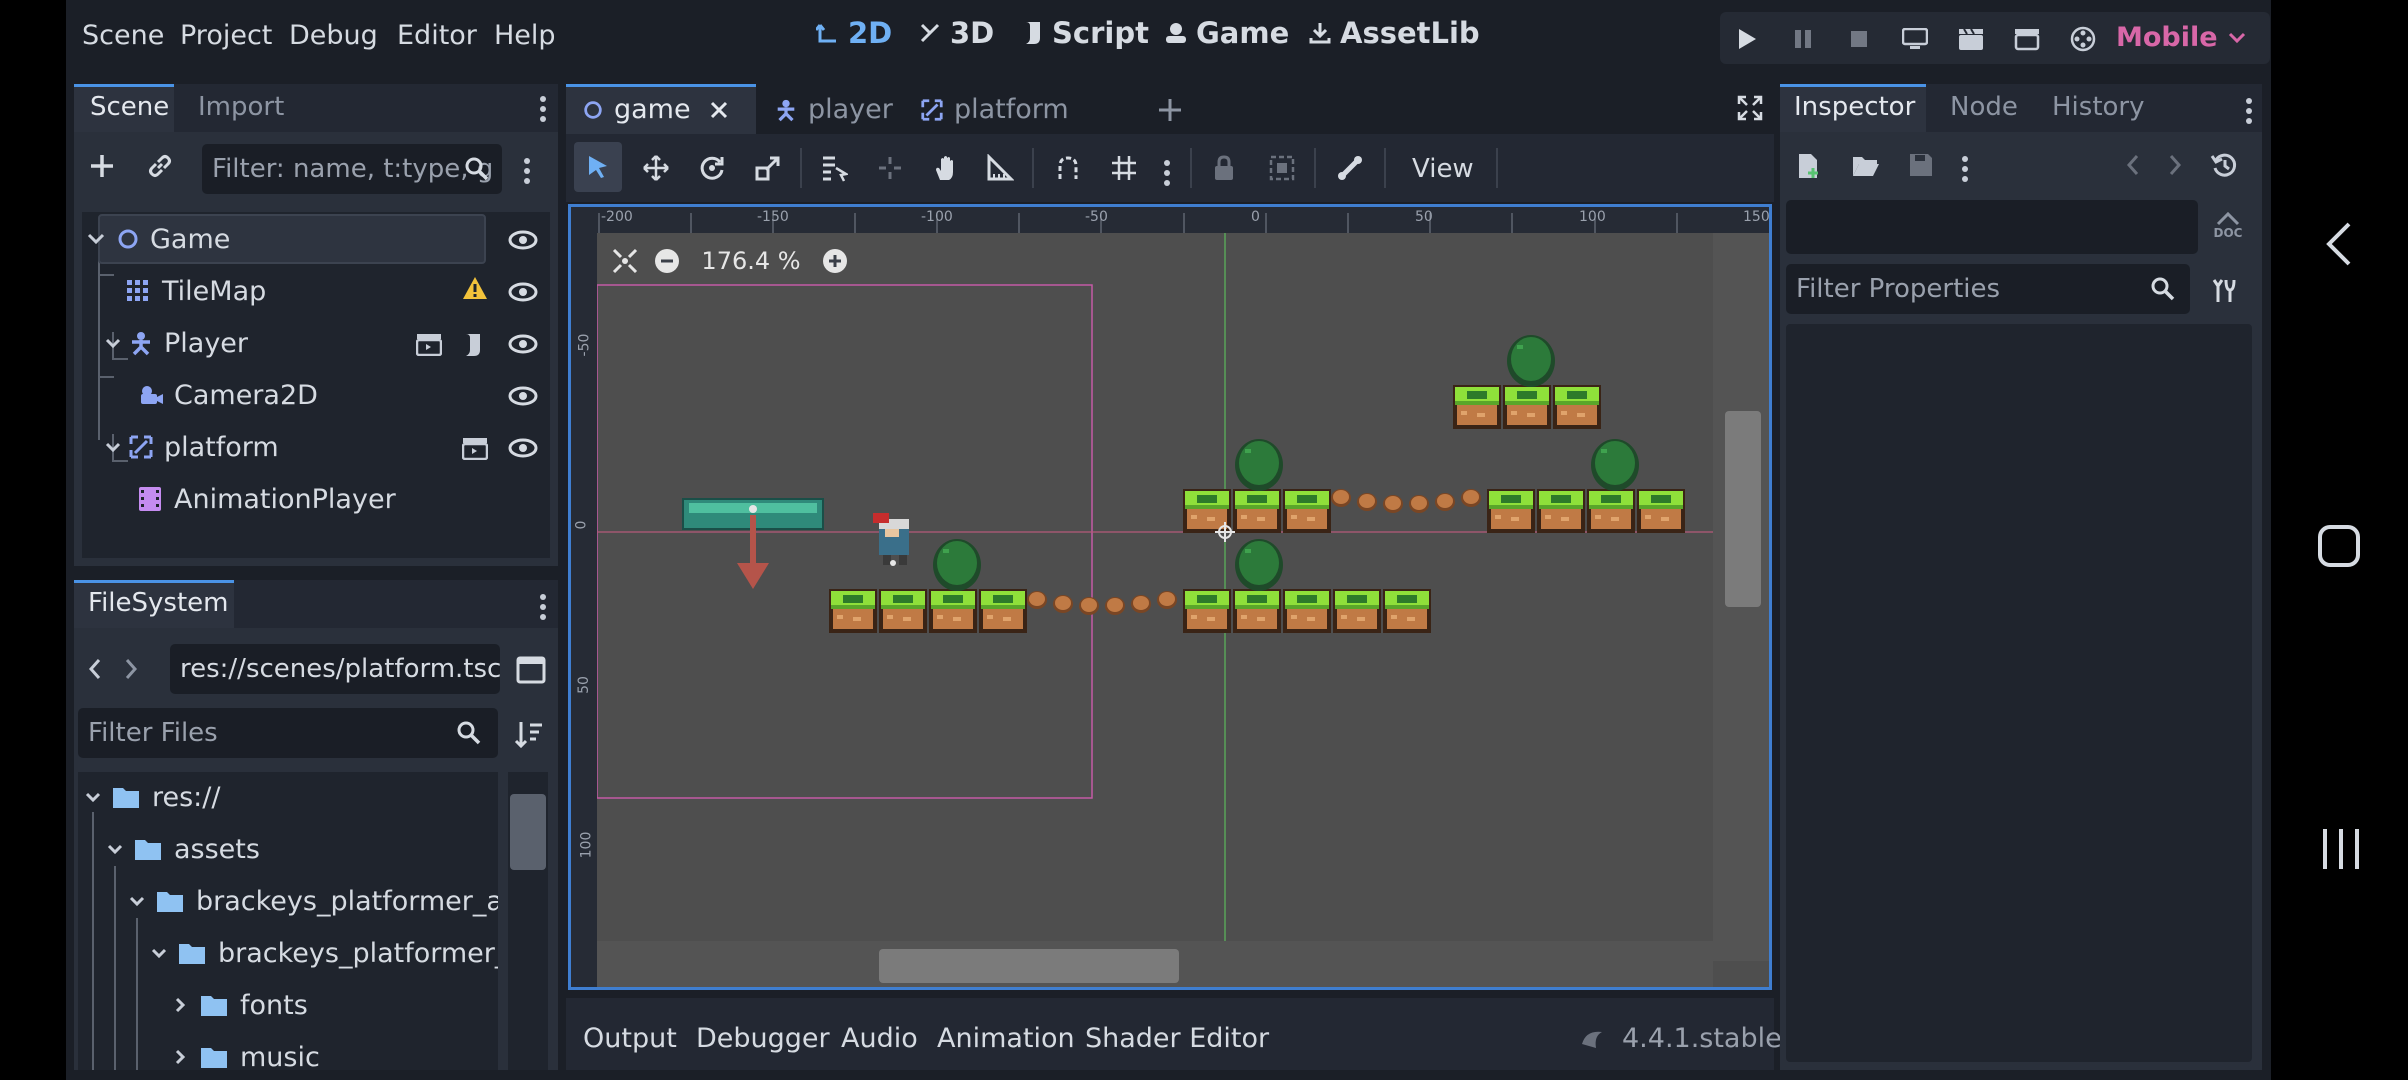 The width and height of the screenshot is (2408, 1080). I want to click on menu-help: Help, so click(525, 35).